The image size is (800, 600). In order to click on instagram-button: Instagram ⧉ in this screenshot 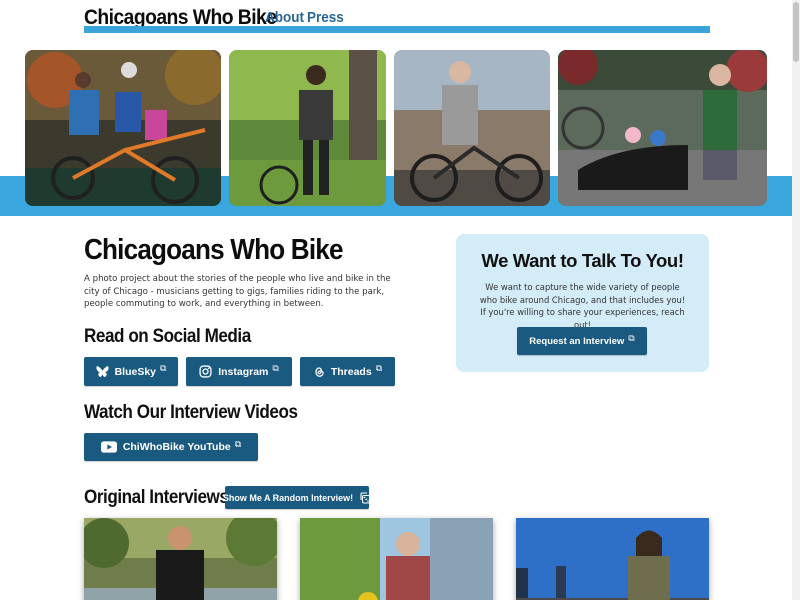, I will do `click(239, 371)`.